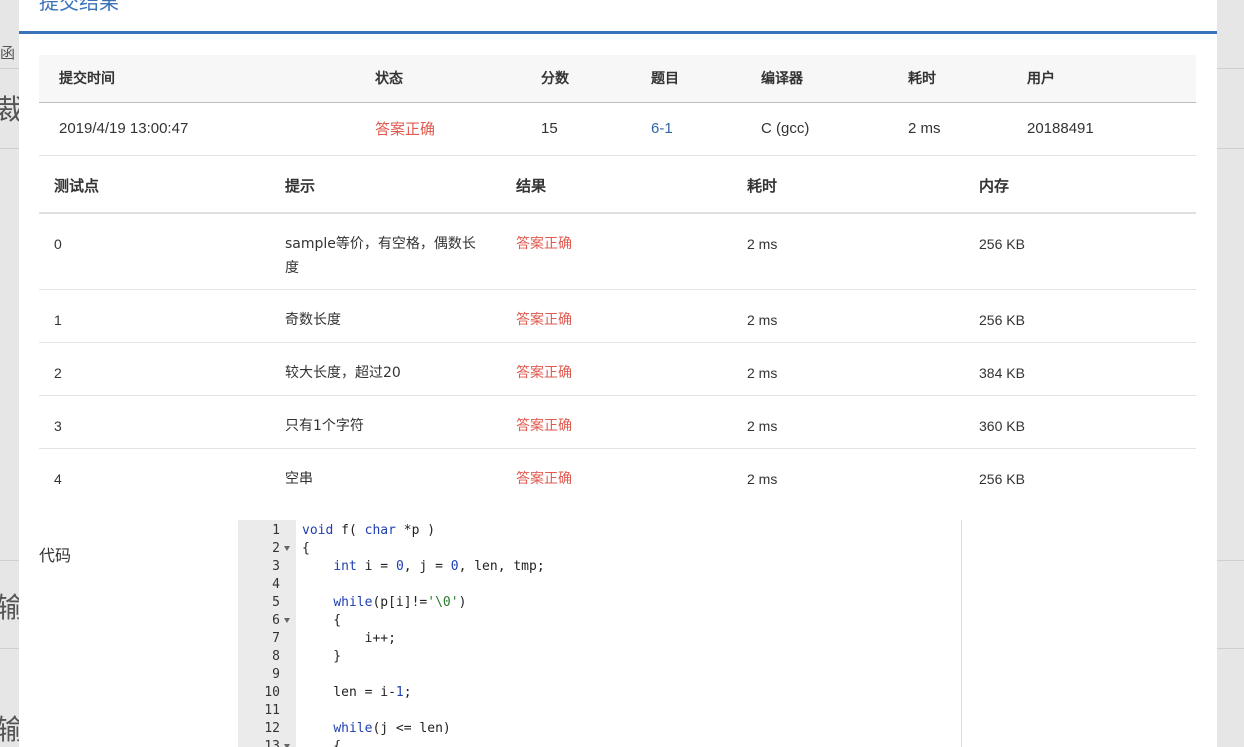 This screenshot has height=747, width=1244. What do you see at coordinates (389, 79) in the screenshot?
I see `header-status: 状态` at bounding box center [389, 79].